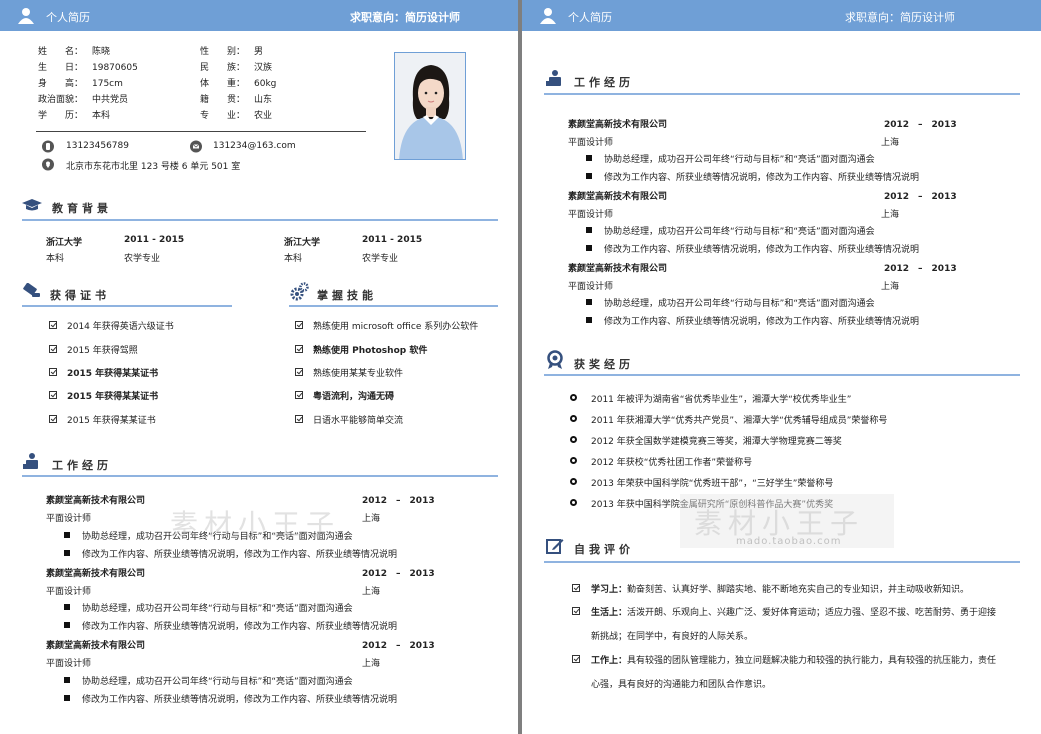 The image size is (1041, 734). I want to click on work-divider, so click(260, 476).